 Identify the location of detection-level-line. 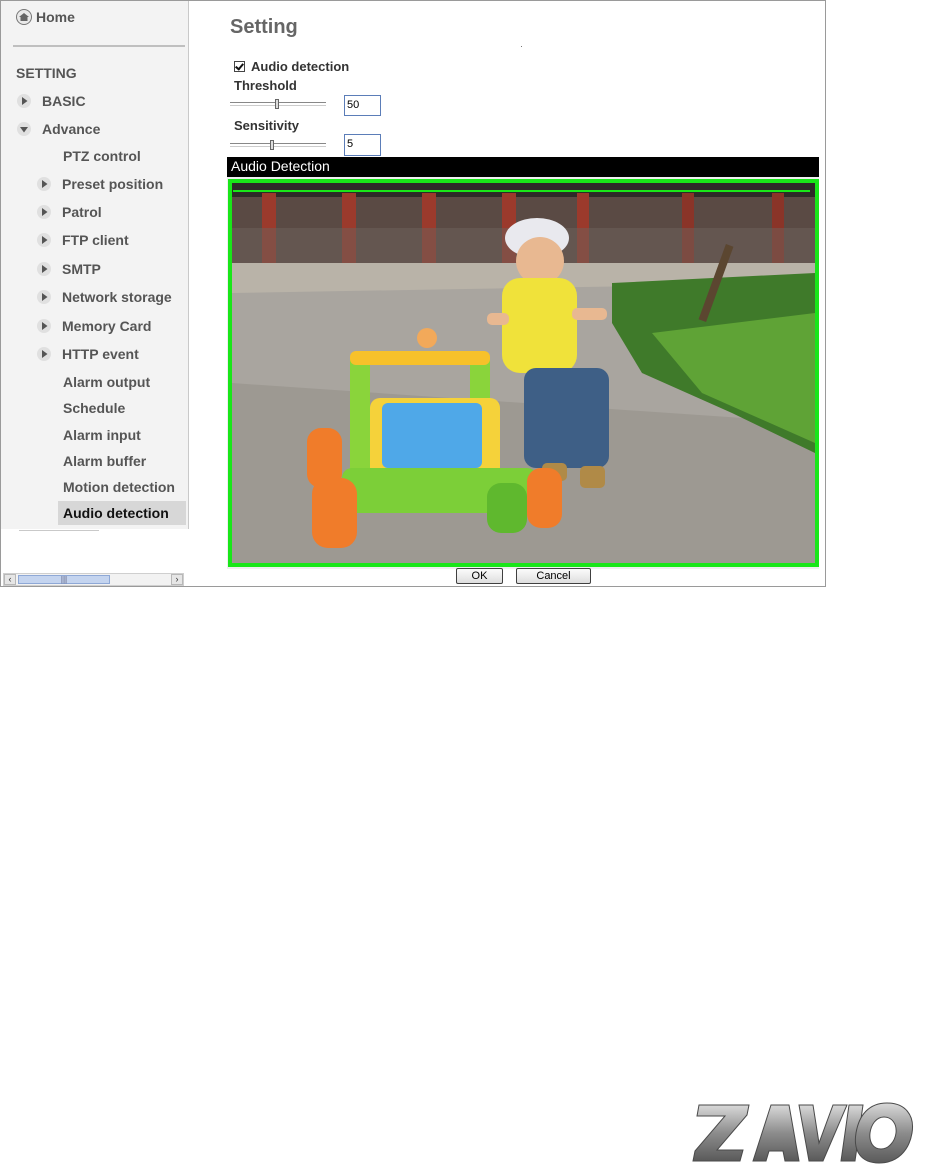
(521, 191).